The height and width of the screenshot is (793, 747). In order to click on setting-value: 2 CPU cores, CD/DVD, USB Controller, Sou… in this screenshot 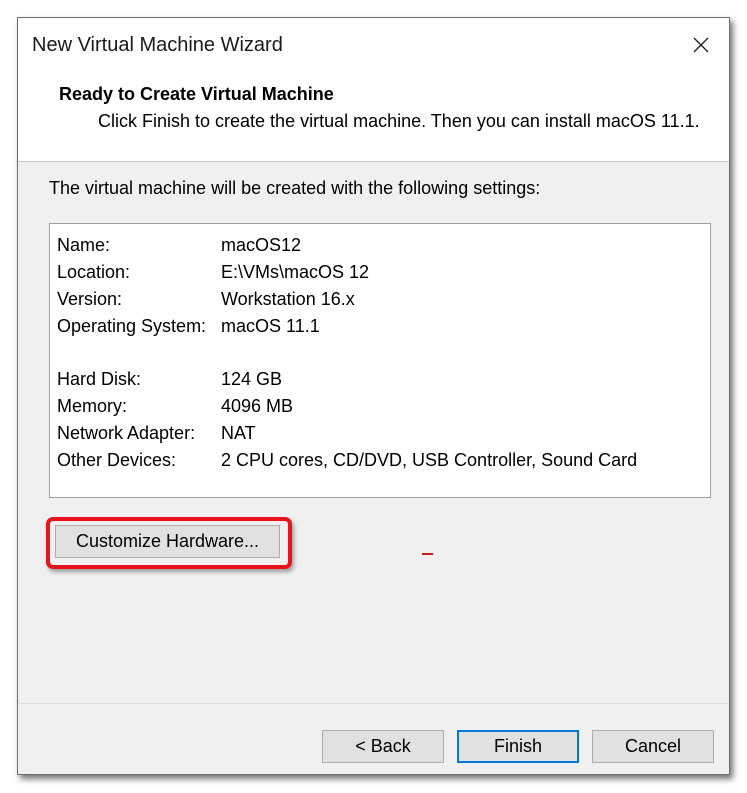, I will do `click(429, 460)`.